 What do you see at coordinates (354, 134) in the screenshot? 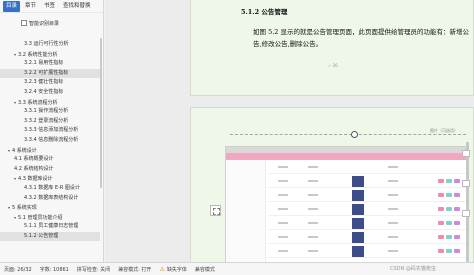
I see `rotate-handle-icon` at bounding box center [354, 134].